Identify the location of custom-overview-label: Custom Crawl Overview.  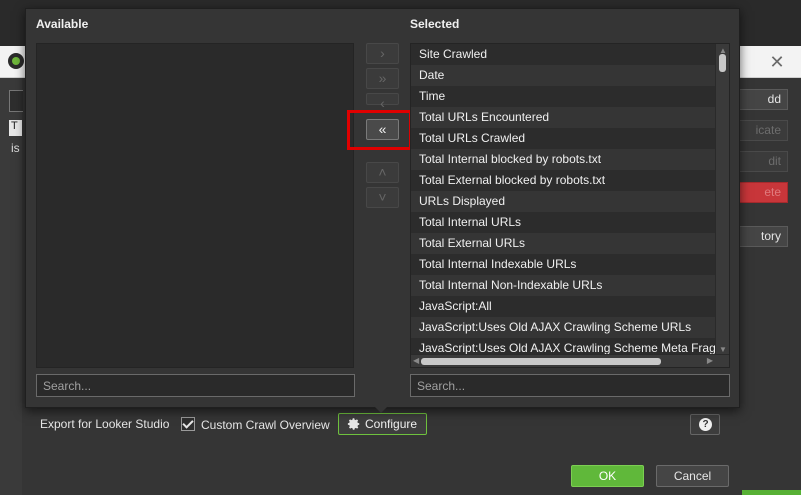
(265, 425).